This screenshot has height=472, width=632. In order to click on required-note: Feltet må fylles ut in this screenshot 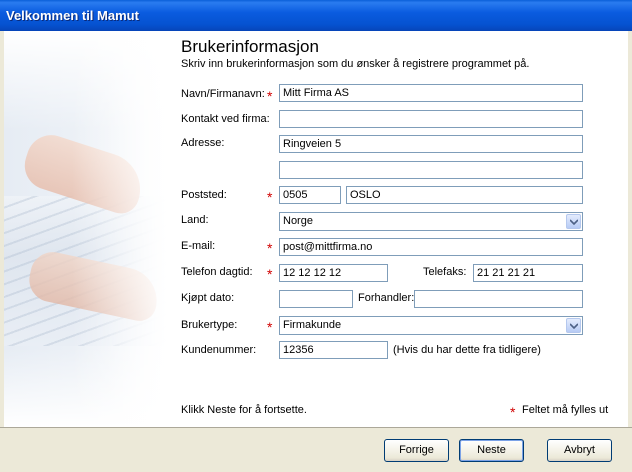, I will do `click(565, 410)`.